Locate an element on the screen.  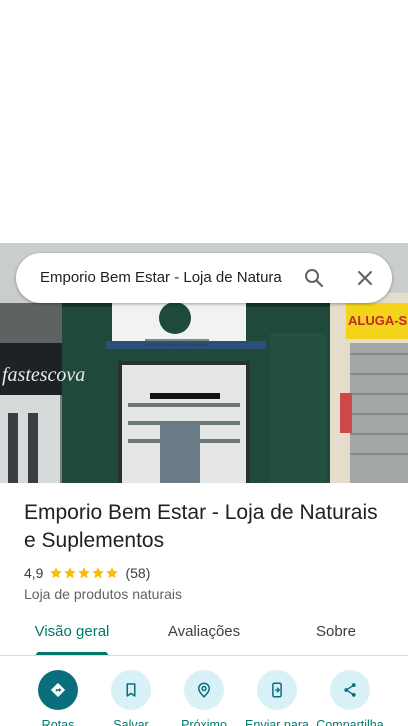
save-button: Salvar is located at coordinates (131, 698).